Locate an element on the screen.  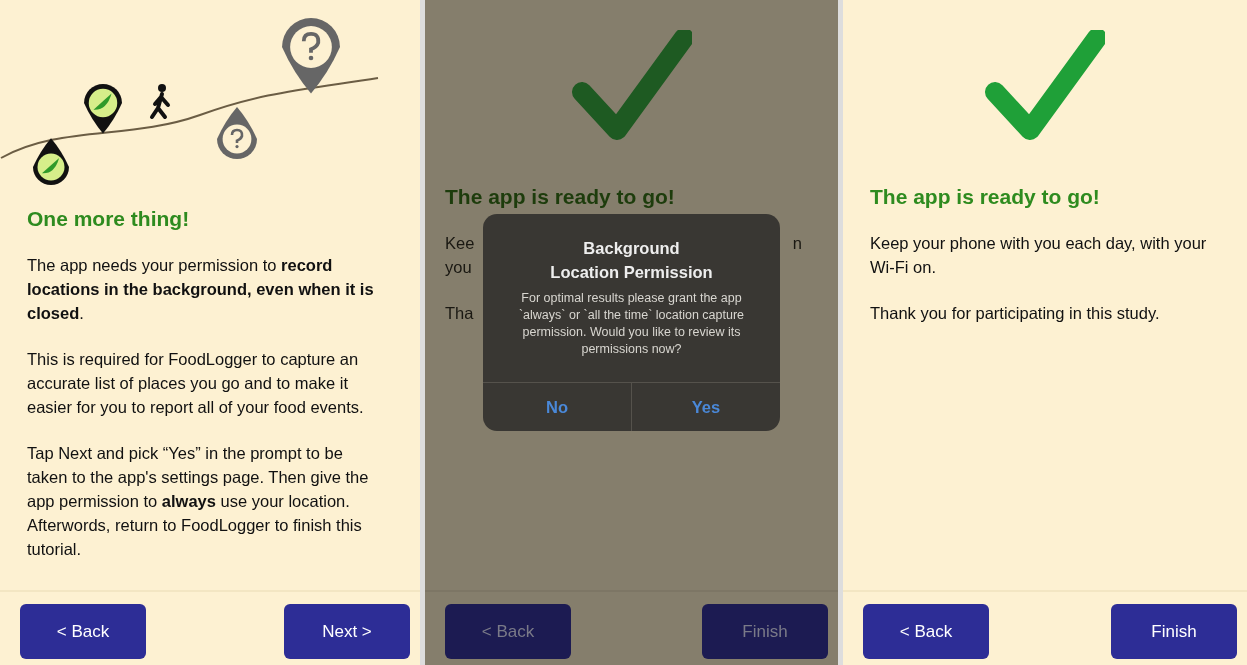
body-text: you is located at coordinates (458, 267).